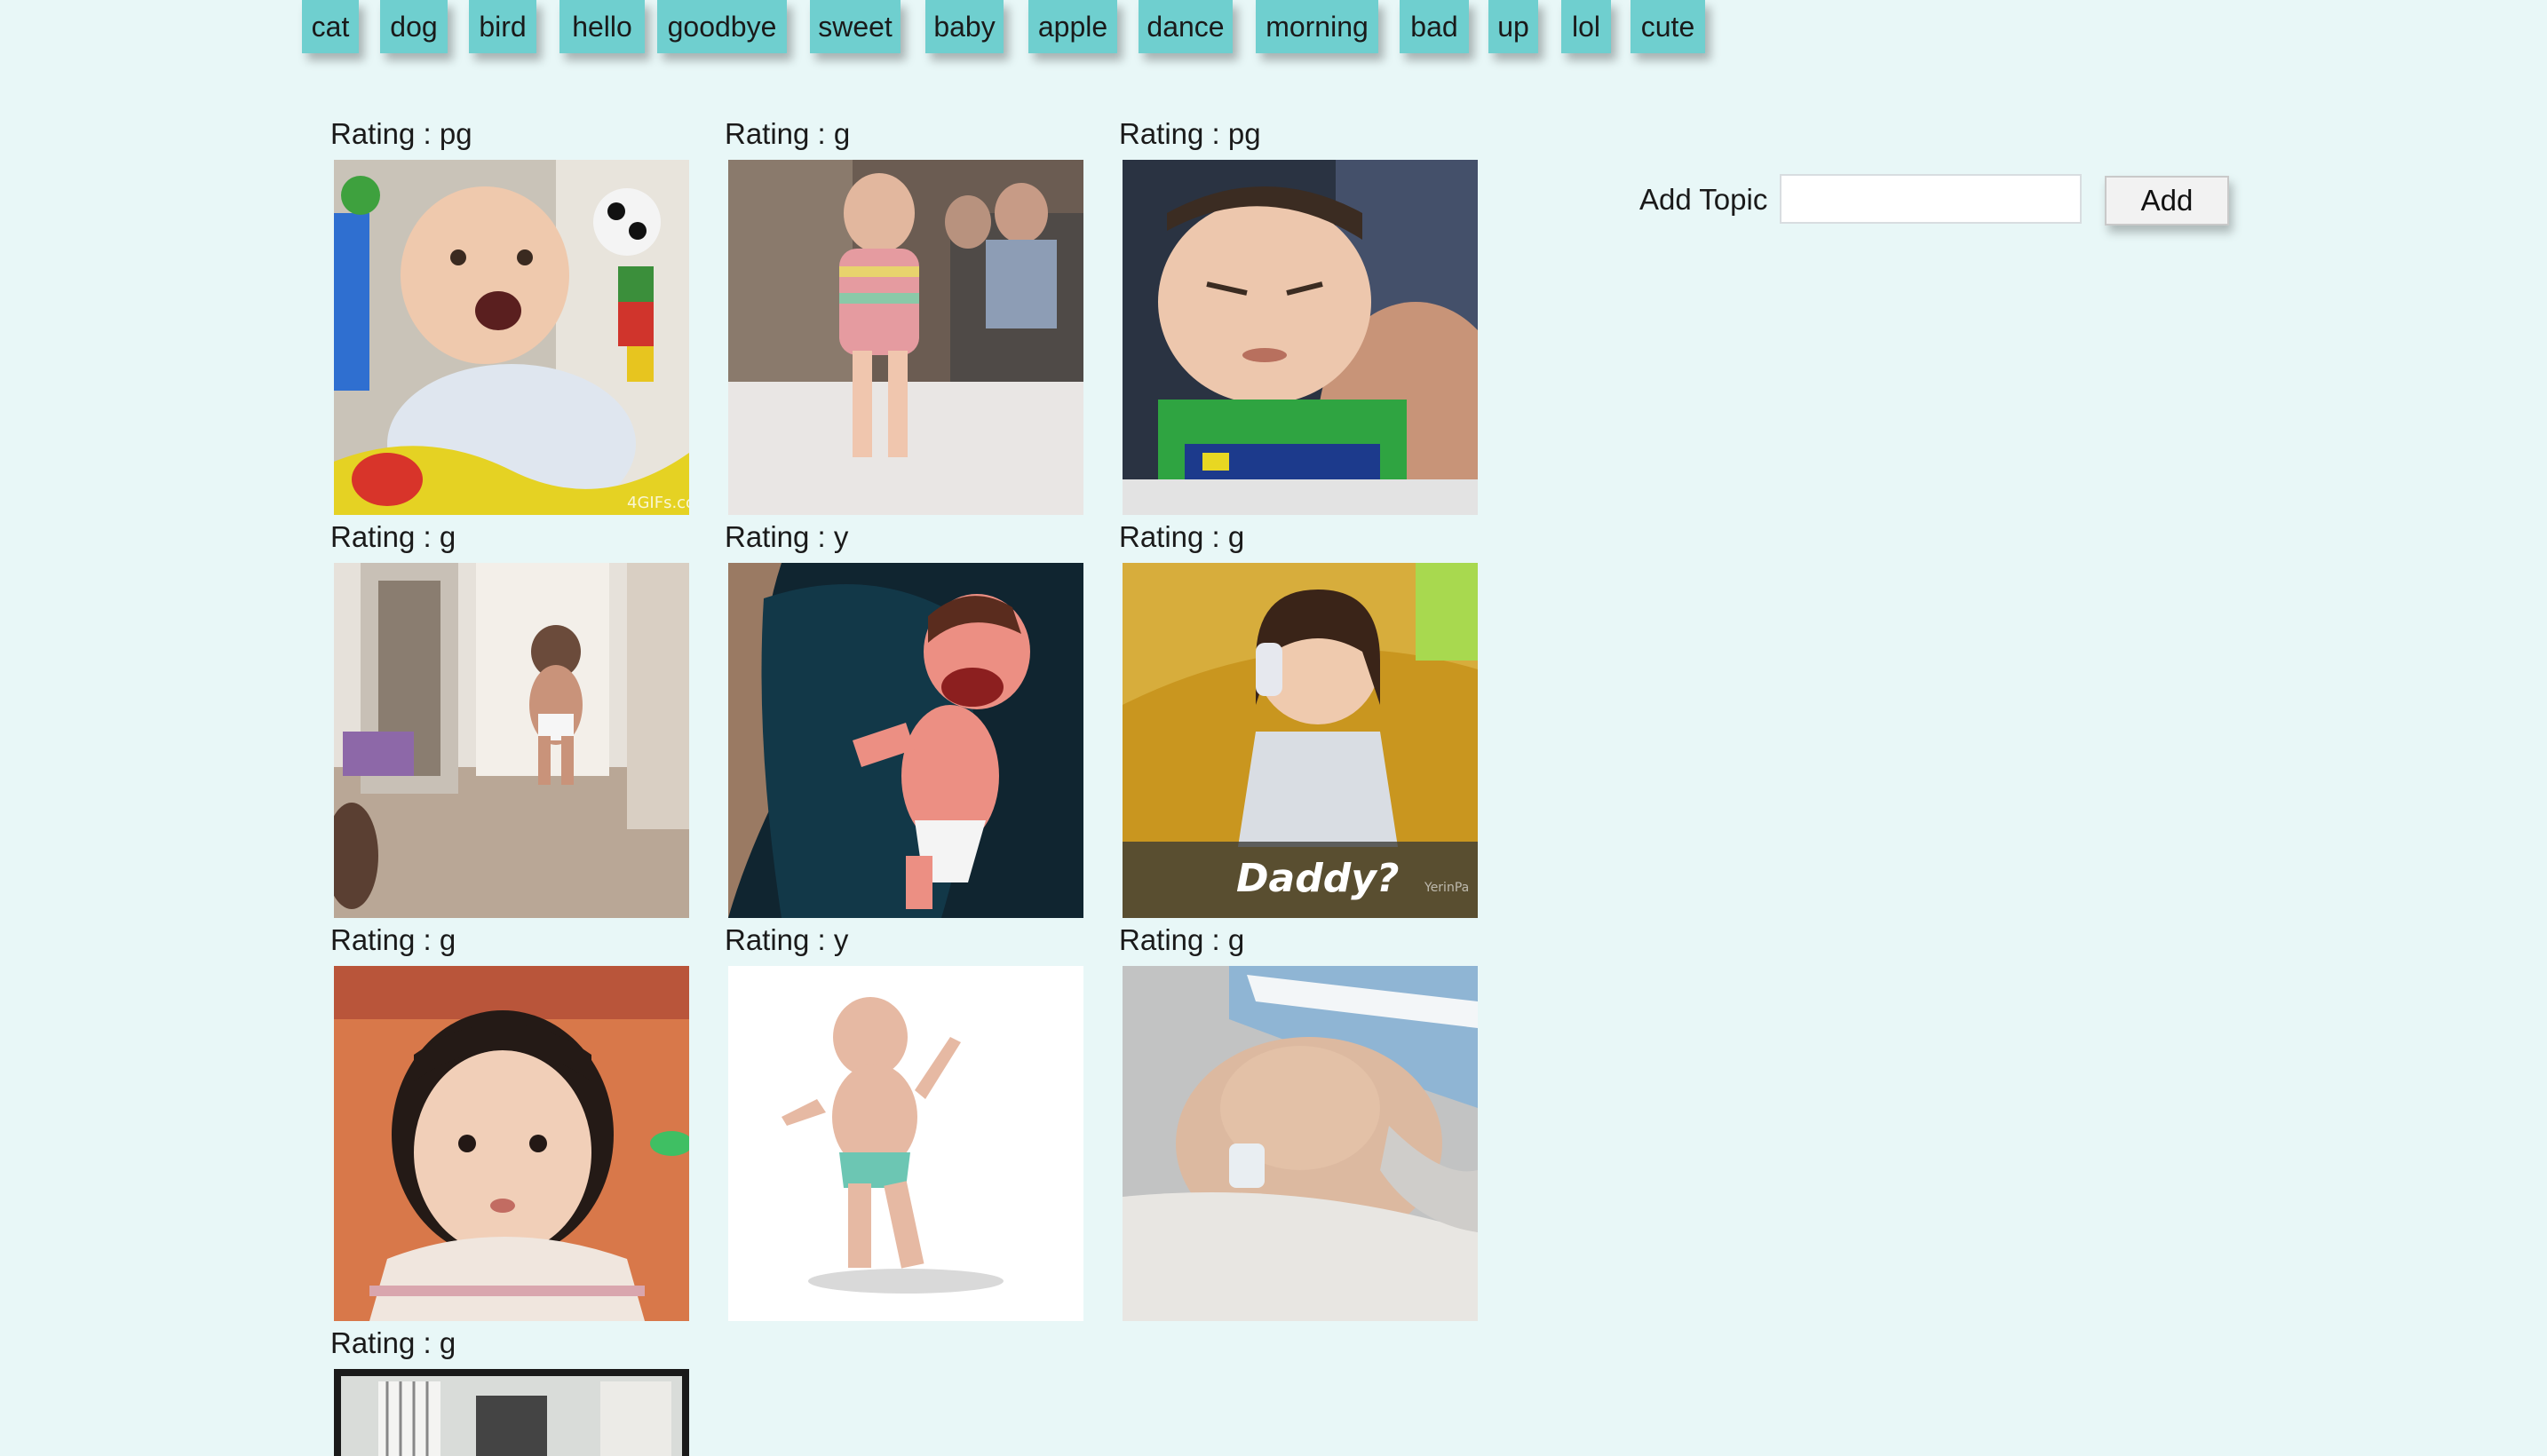  What do you see at coordinates (511, 337) in the screenshot?
I see `gif-image: 4GIFs.com` at bounding box center [511, 337].